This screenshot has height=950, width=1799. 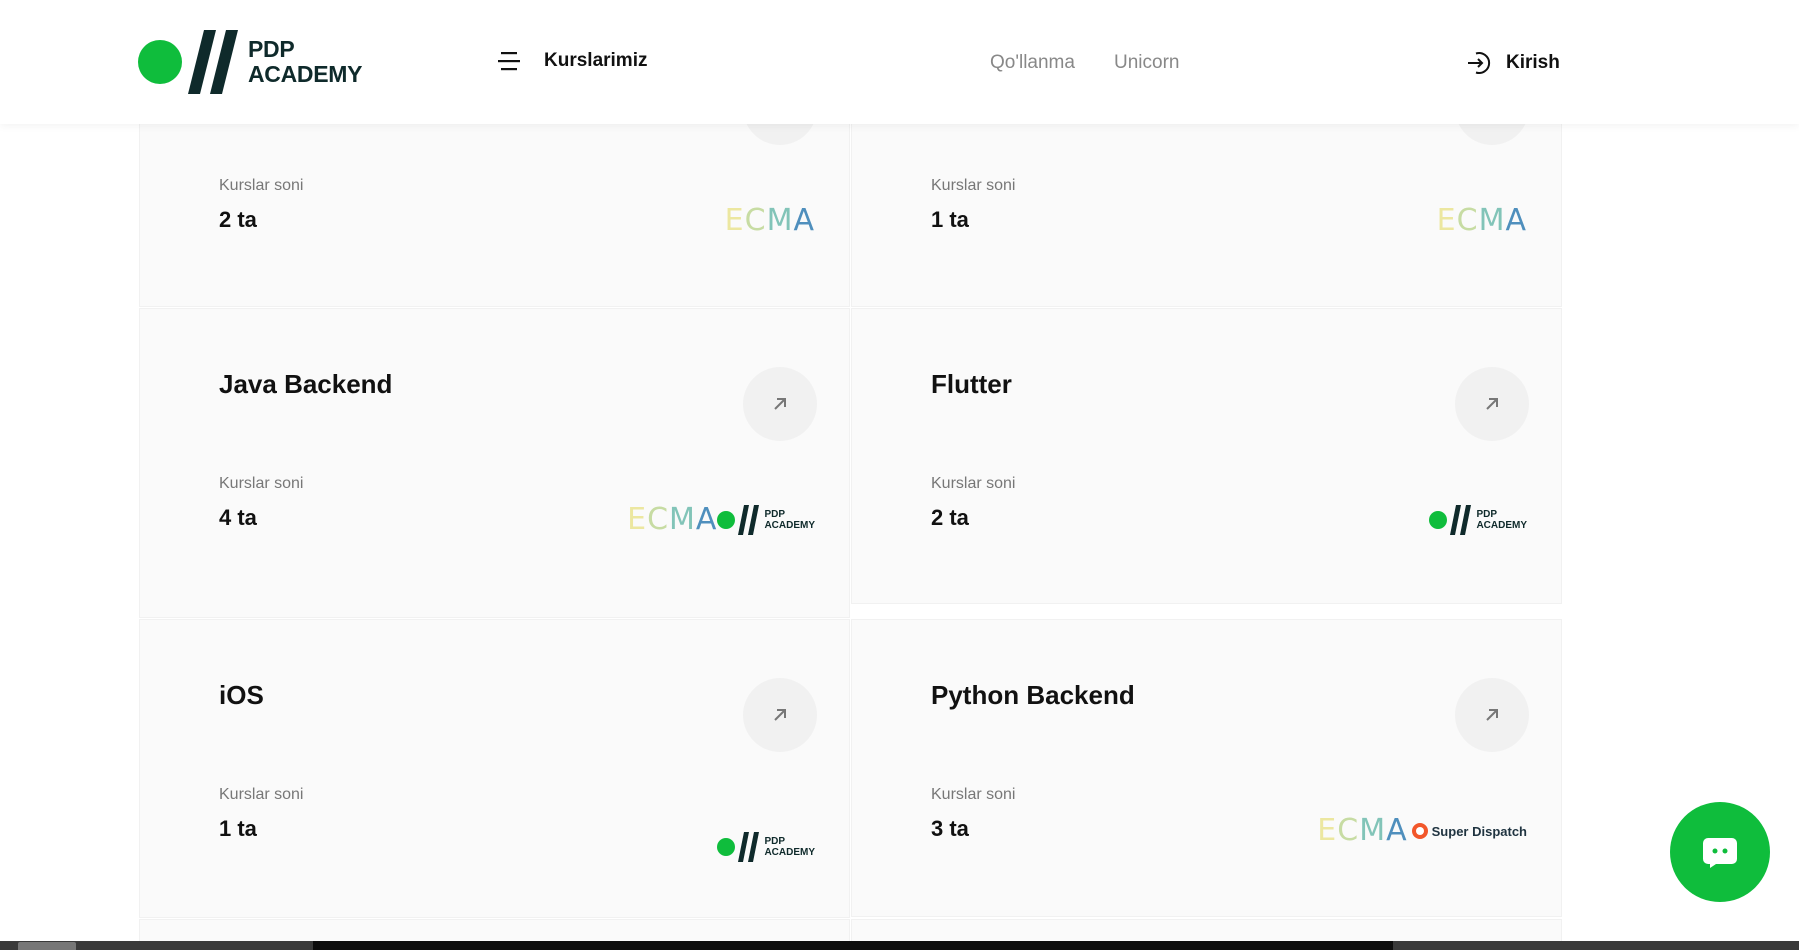 I want to click on chat-bubble-icon, so click(x=1720, y=853).